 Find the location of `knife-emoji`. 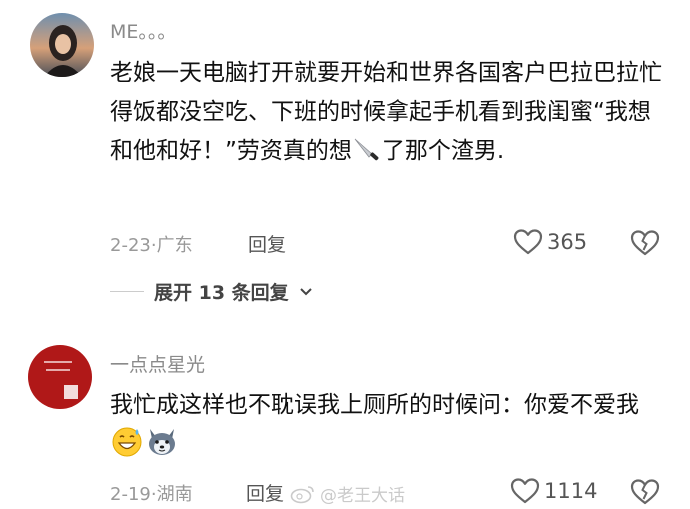

knife-emoji is located at coordinates (367, 156).